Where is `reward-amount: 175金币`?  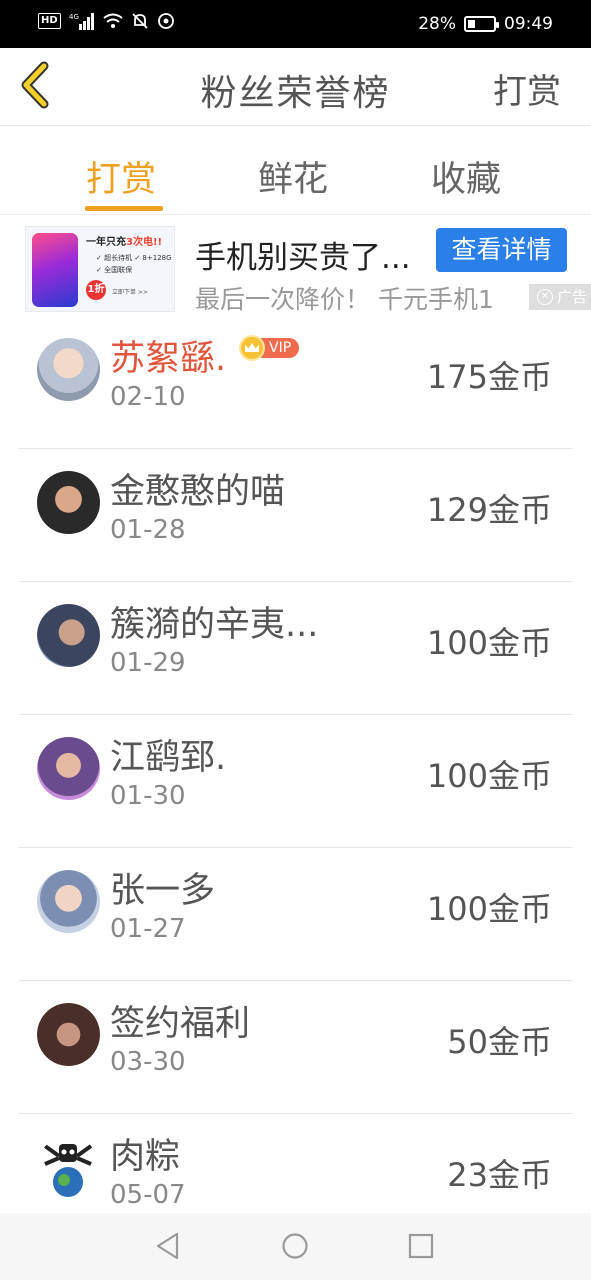 reward-amount: 175金币 is located at coordinates (489, 377).